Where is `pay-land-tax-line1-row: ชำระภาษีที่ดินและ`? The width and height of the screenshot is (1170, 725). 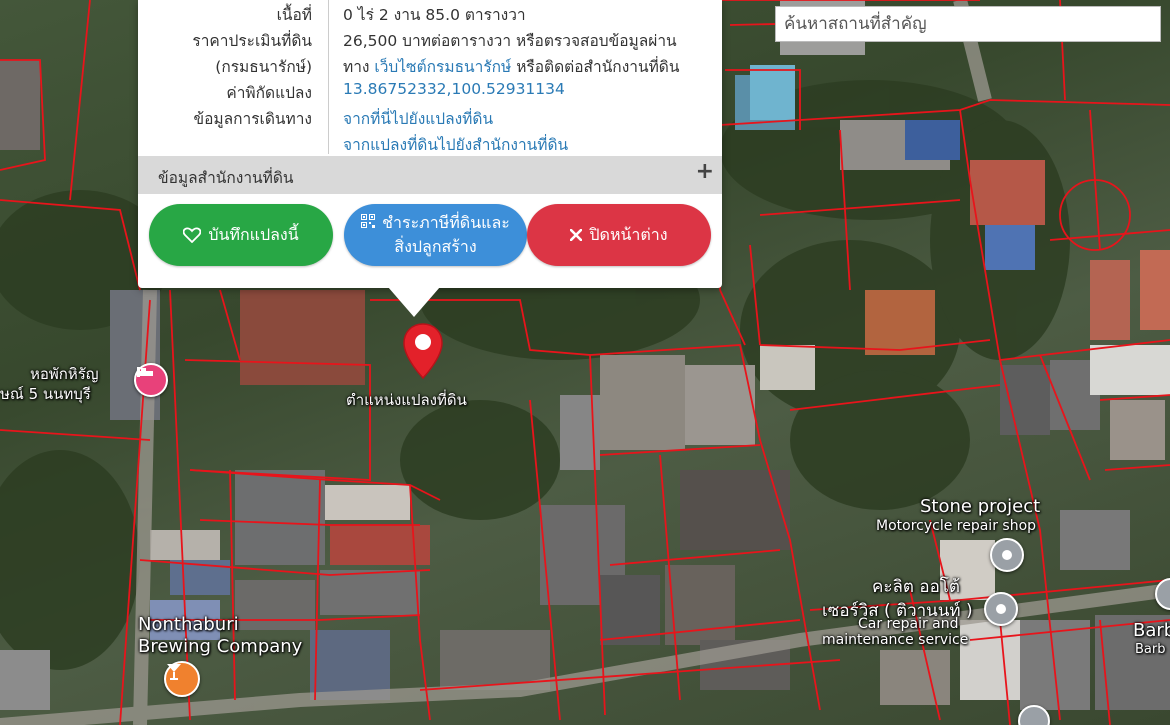
pay-land-tax-line1-row: ชำระภาษีที่ดินและ is located at coordinates (435, 223).